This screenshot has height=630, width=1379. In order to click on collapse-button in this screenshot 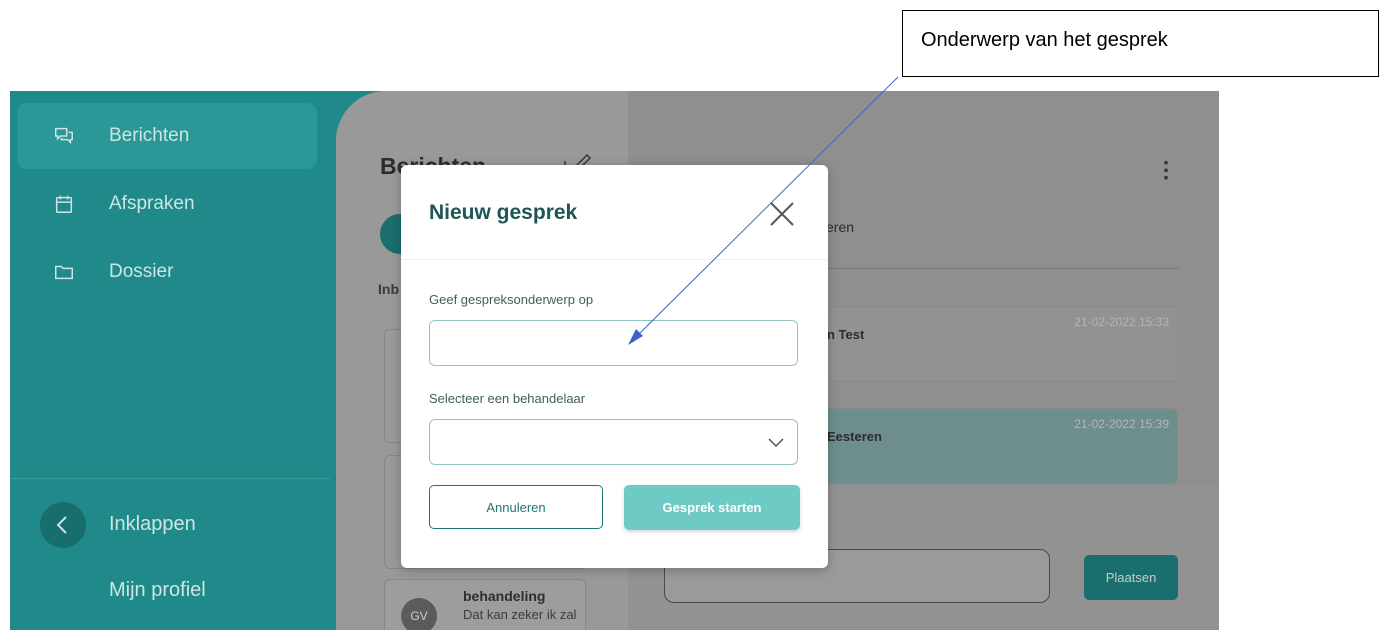, I will do `click(63, 525)`.